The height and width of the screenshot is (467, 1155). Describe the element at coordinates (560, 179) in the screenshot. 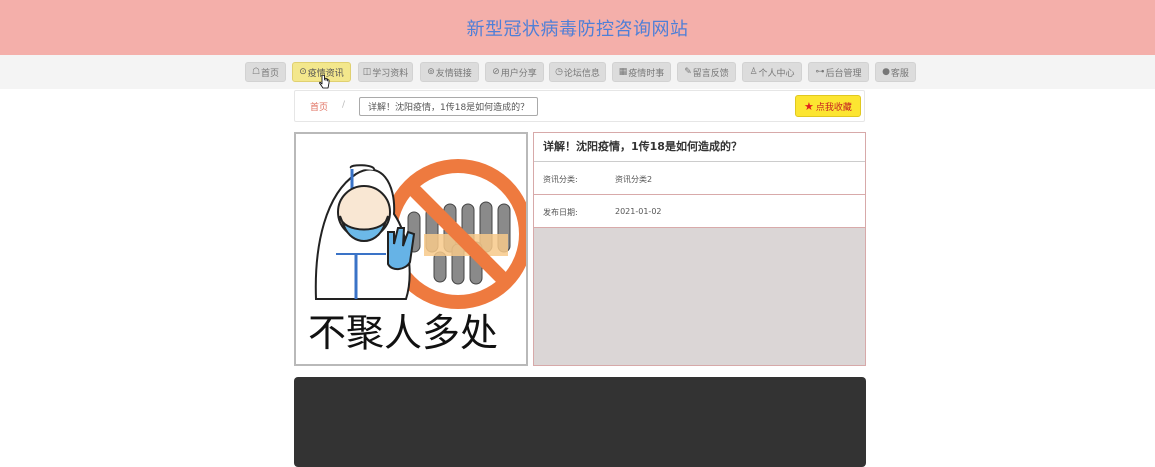

I see `detail-label: 资讯分类:` at that location.